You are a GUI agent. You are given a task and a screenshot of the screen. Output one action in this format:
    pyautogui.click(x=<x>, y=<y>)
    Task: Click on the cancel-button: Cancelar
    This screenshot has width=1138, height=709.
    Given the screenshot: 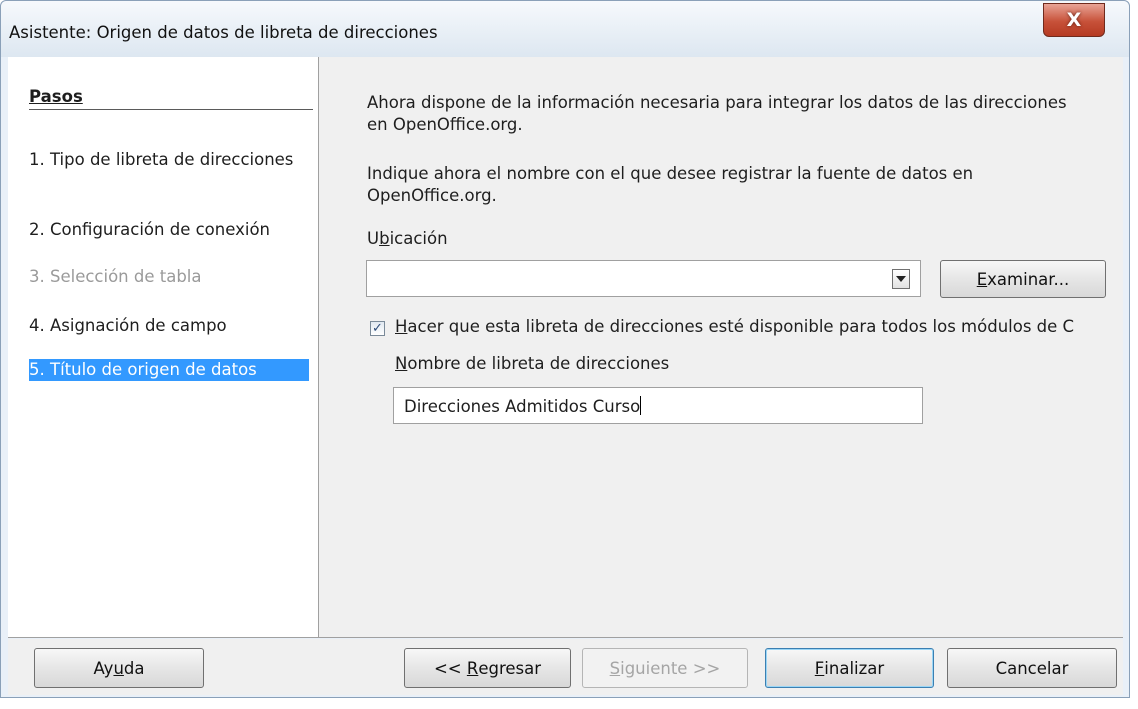 What is the action you would take?
    pyautogui.click(x=1032, y=668)
    